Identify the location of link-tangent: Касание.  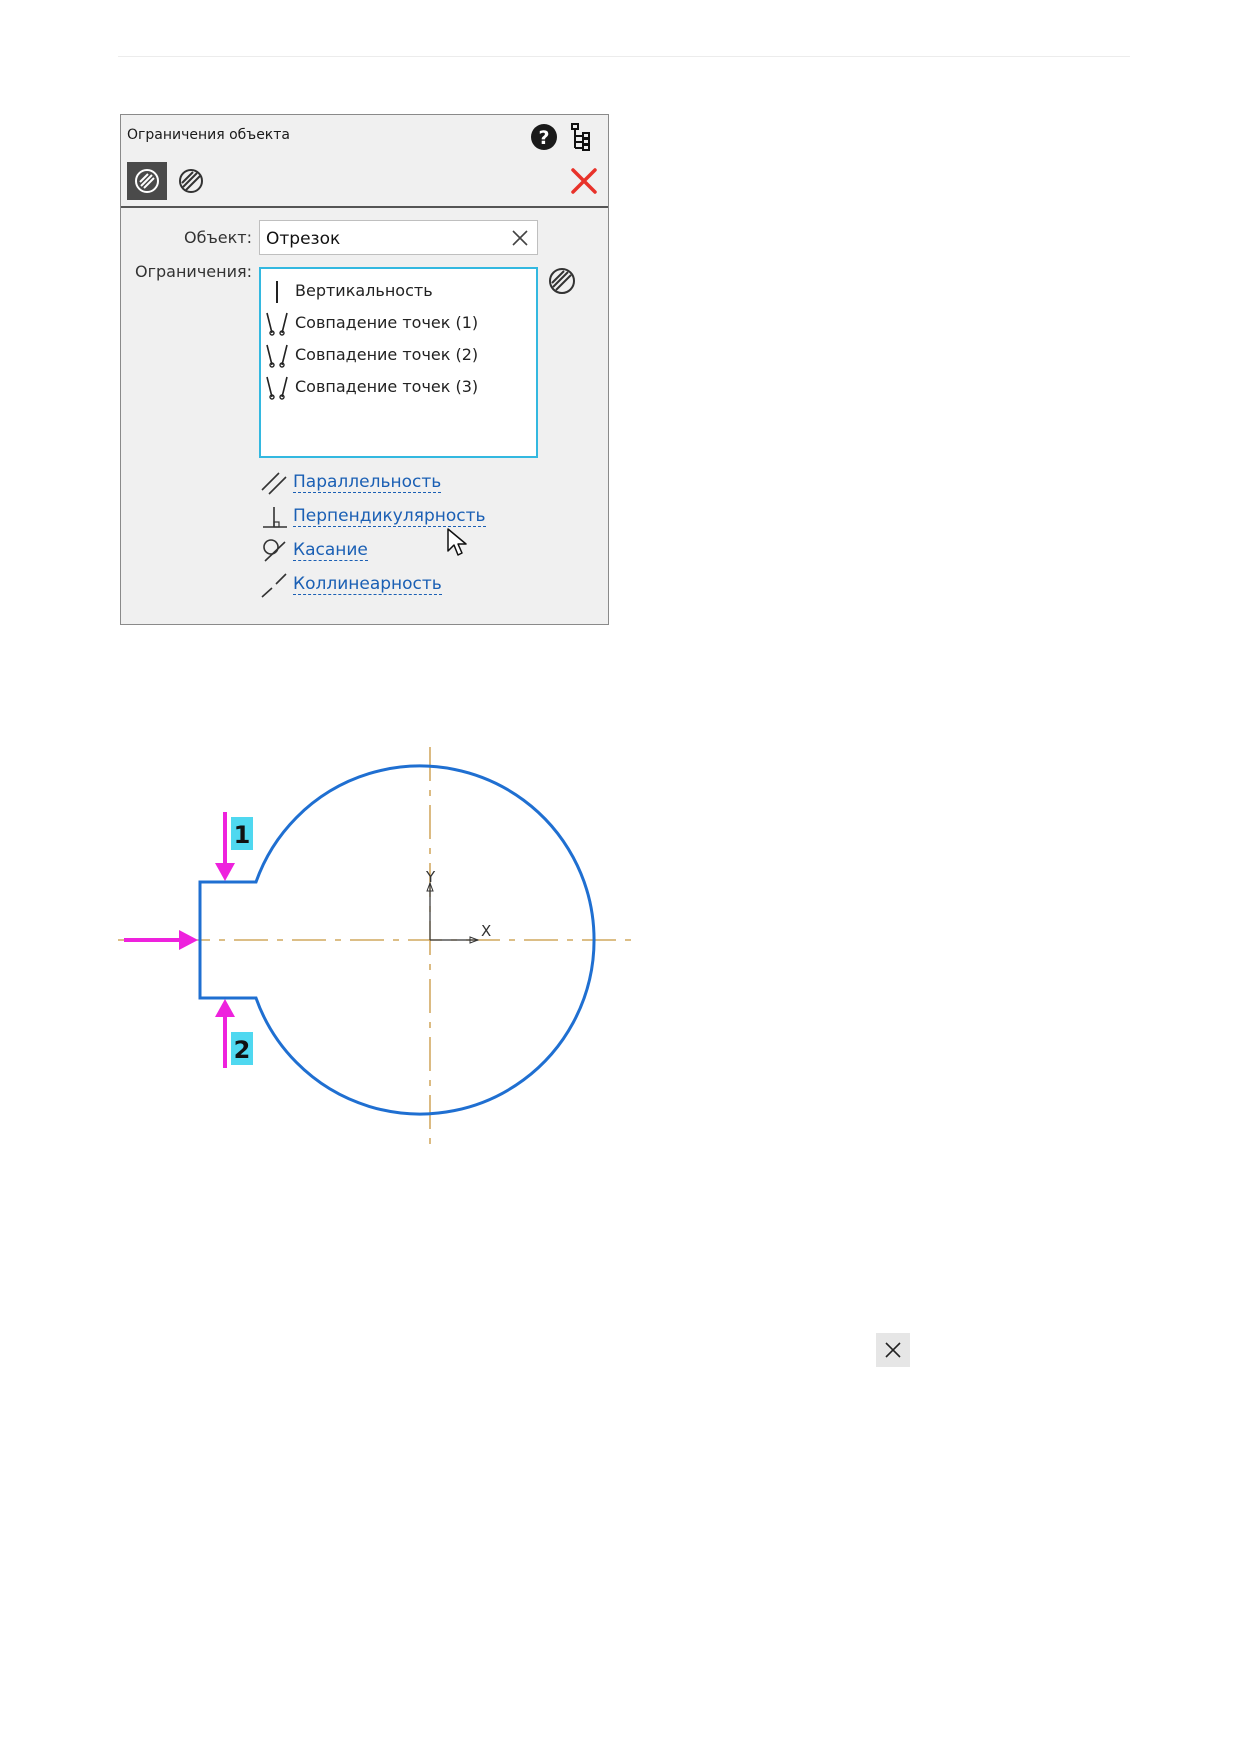
(389, 551).